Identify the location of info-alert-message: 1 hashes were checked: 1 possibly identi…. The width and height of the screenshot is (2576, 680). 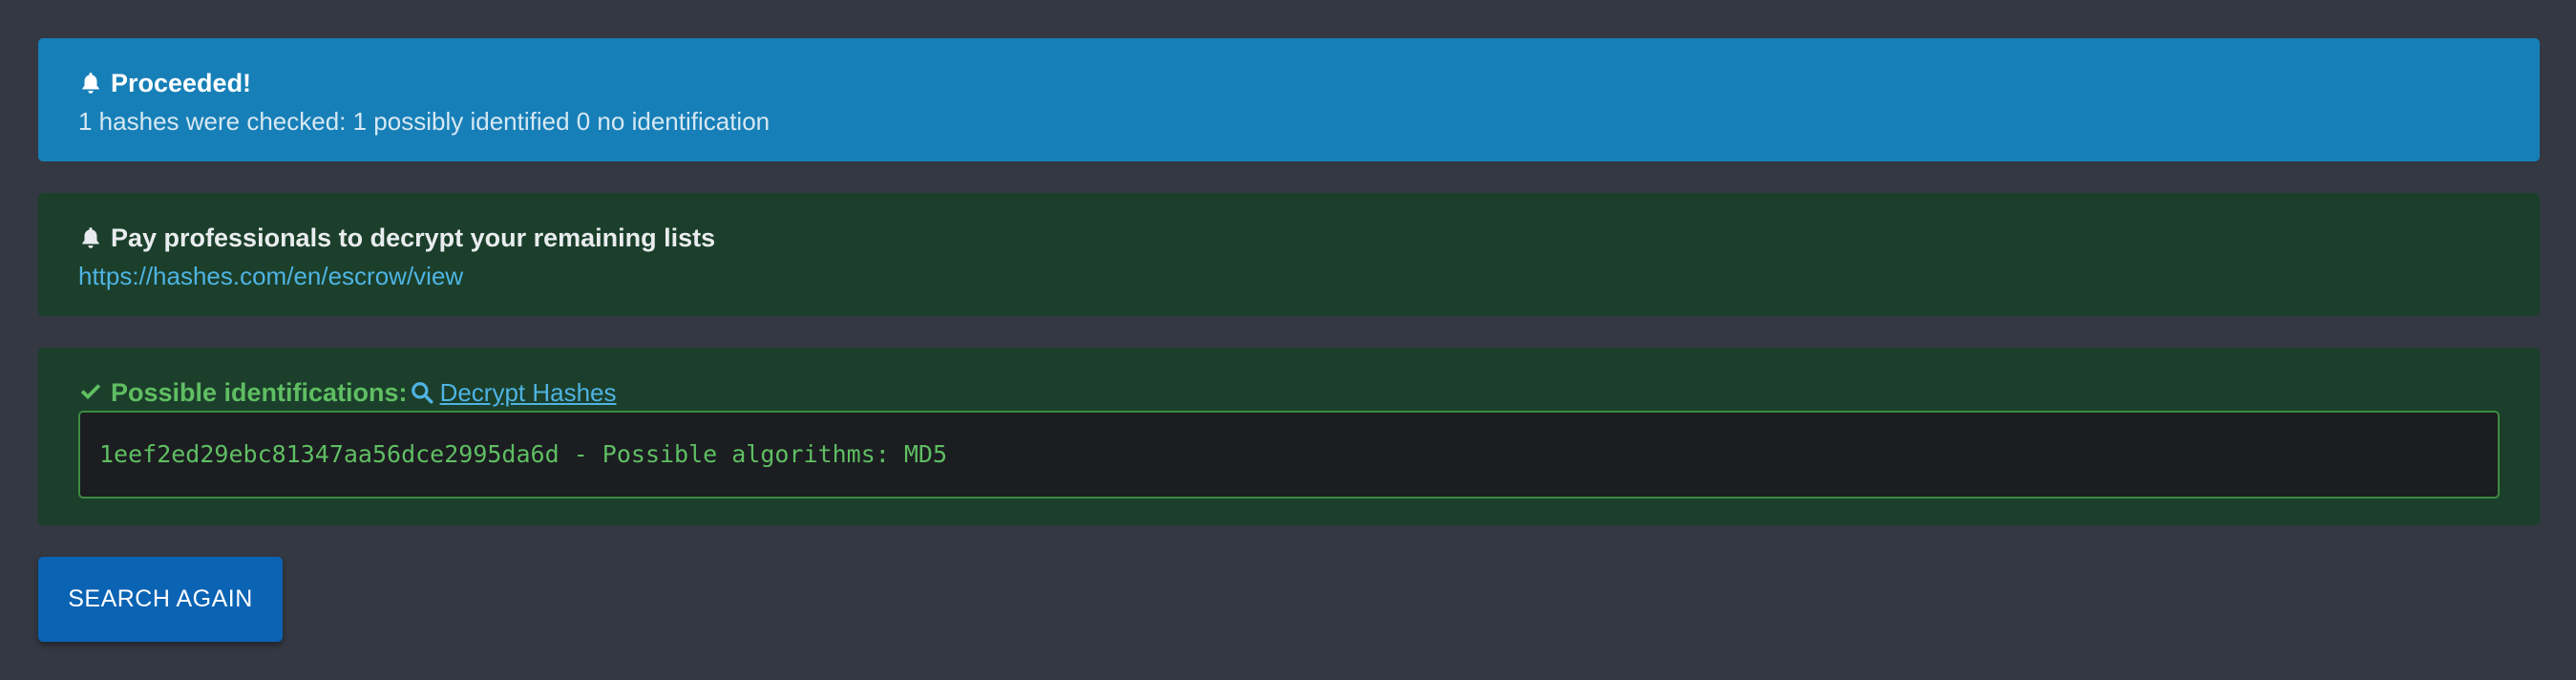
(424, 121).